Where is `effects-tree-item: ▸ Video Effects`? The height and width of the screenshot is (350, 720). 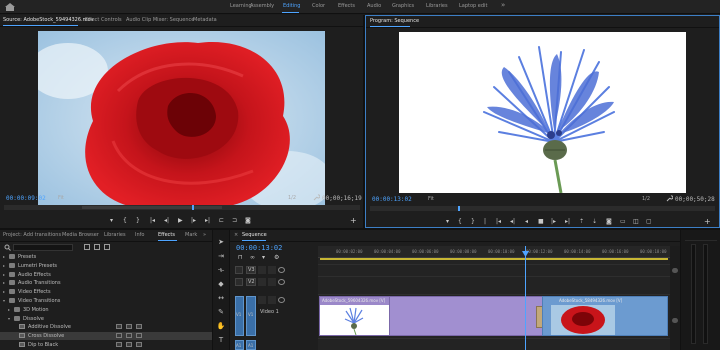 effects-tree-item: ▸ Video Effects is located at coordinates (106, 292).